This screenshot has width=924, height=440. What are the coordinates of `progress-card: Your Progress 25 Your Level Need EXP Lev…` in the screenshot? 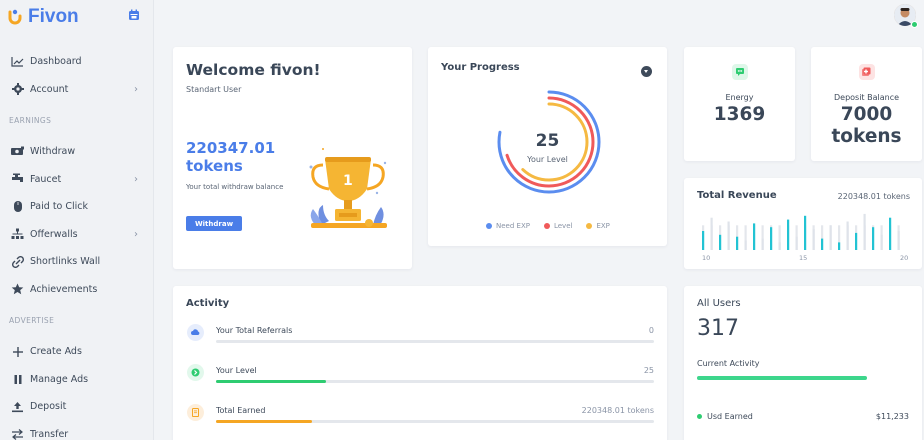 It's located at (547, 146).